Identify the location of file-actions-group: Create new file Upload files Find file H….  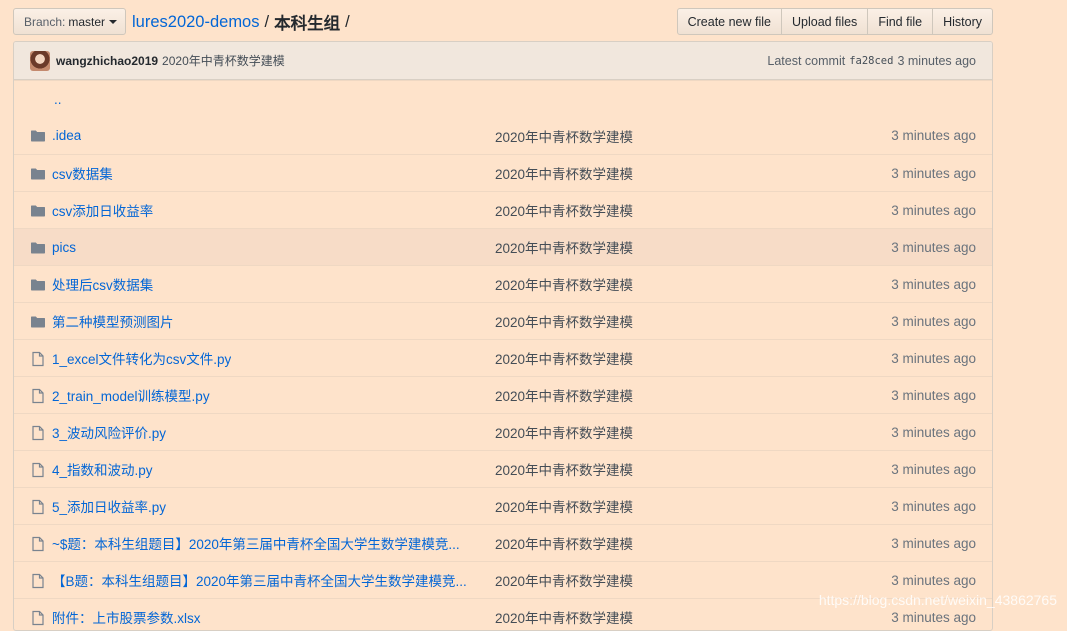
(834, 21).